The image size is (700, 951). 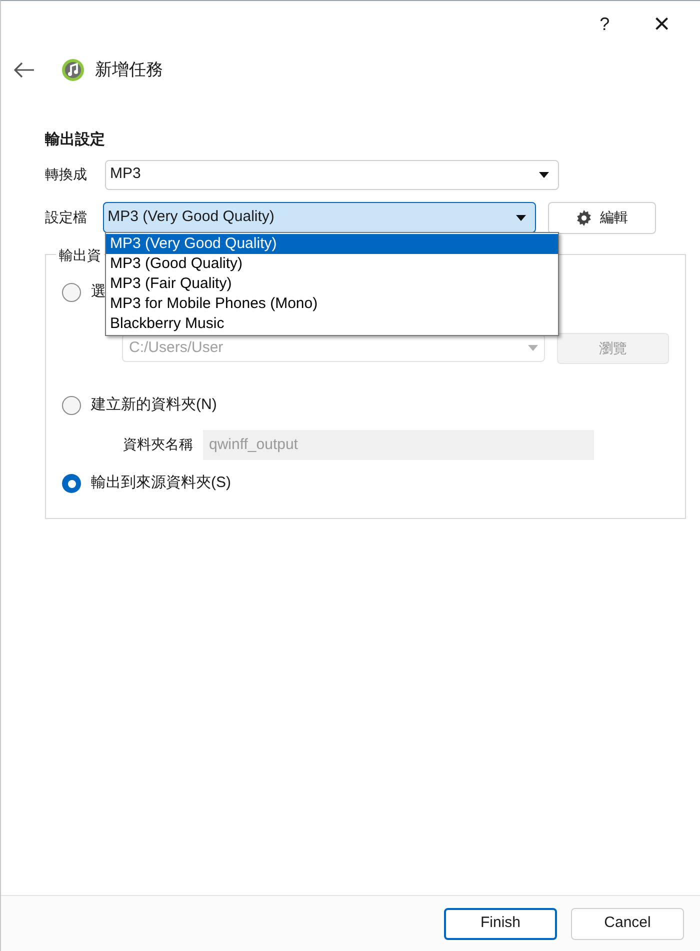 What do you see at coordinates (158, 444) in the screenshot?
I see `field-label: 資料夾名稱` at bounding box center [158, 444].